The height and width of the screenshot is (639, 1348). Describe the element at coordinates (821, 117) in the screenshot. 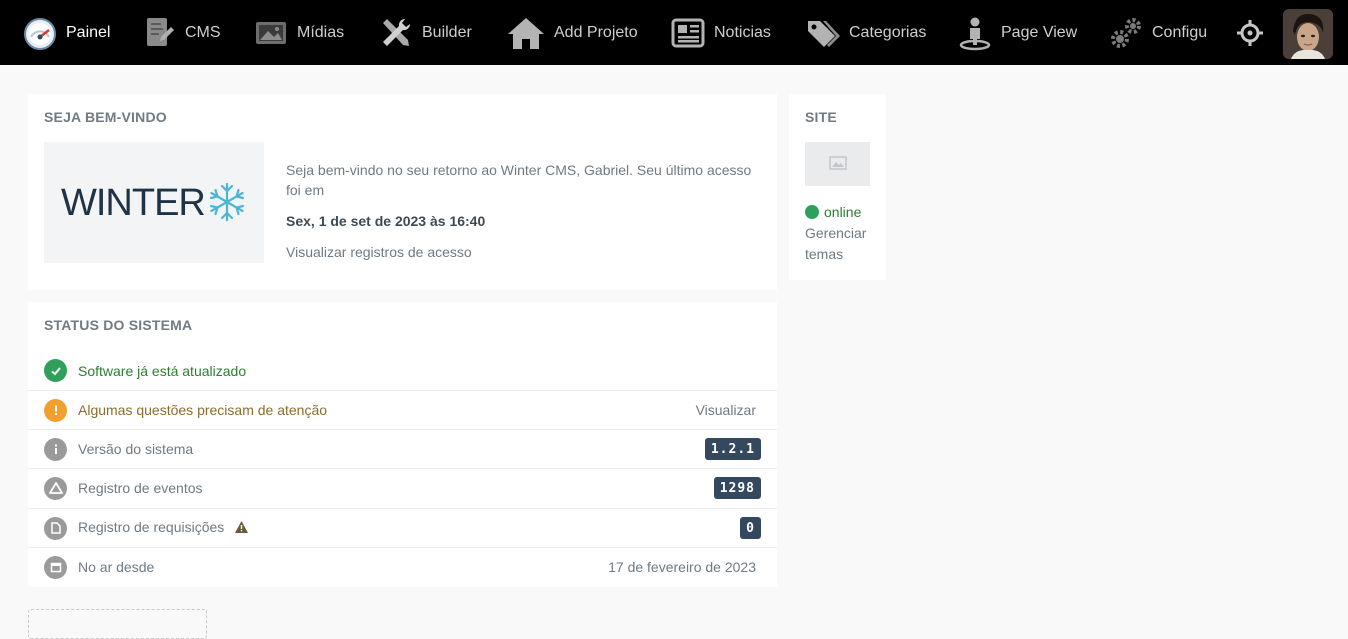

I see `site-title: SITE` at that location.